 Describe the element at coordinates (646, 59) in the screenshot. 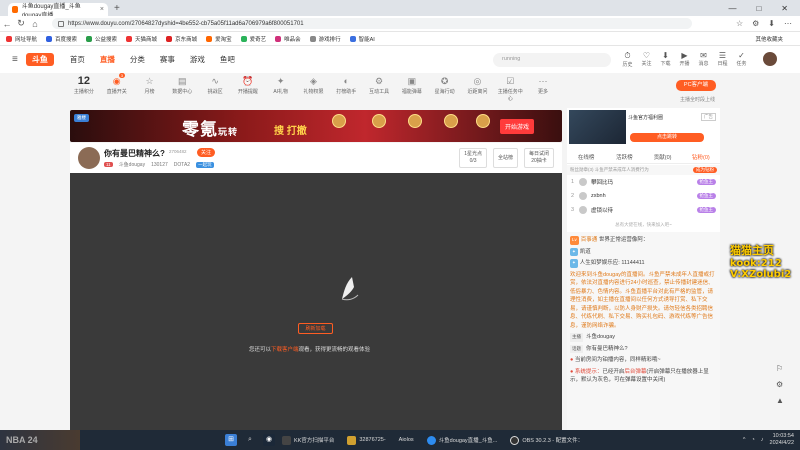

I see `follow-button: ♡ 关注` at that location.